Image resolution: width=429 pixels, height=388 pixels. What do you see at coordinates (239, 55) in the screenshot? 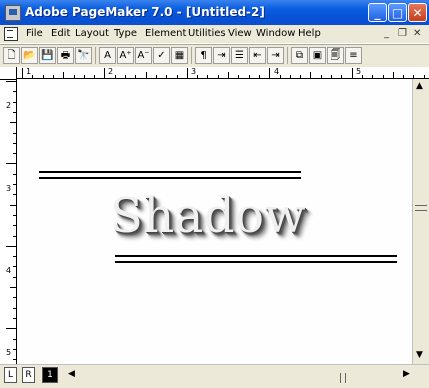
I see `bullets-button: ☰` at bounding box center [239, 55].